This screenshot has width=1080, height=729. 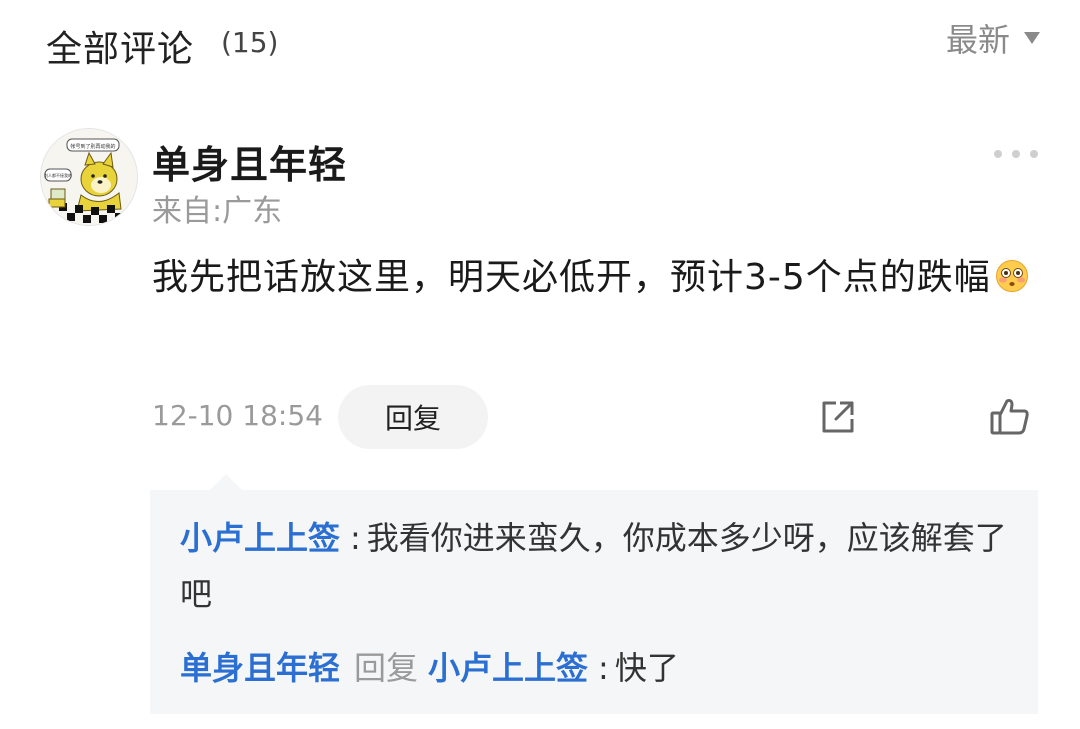 What do you see at coordinates (838, 417) in the screenshot?
I see `share-icon` at bounding box center [838, 417].